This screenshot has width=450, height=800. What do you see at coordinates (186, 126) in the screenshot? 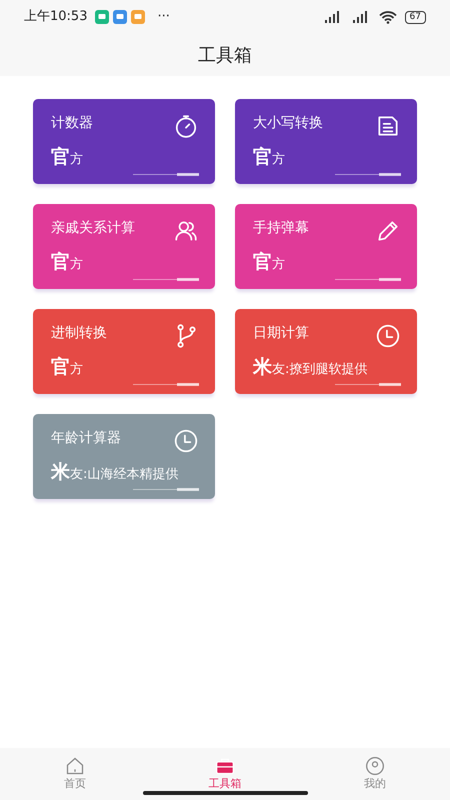
I see `stopwatch-icon` at bounding box center [186, 126].